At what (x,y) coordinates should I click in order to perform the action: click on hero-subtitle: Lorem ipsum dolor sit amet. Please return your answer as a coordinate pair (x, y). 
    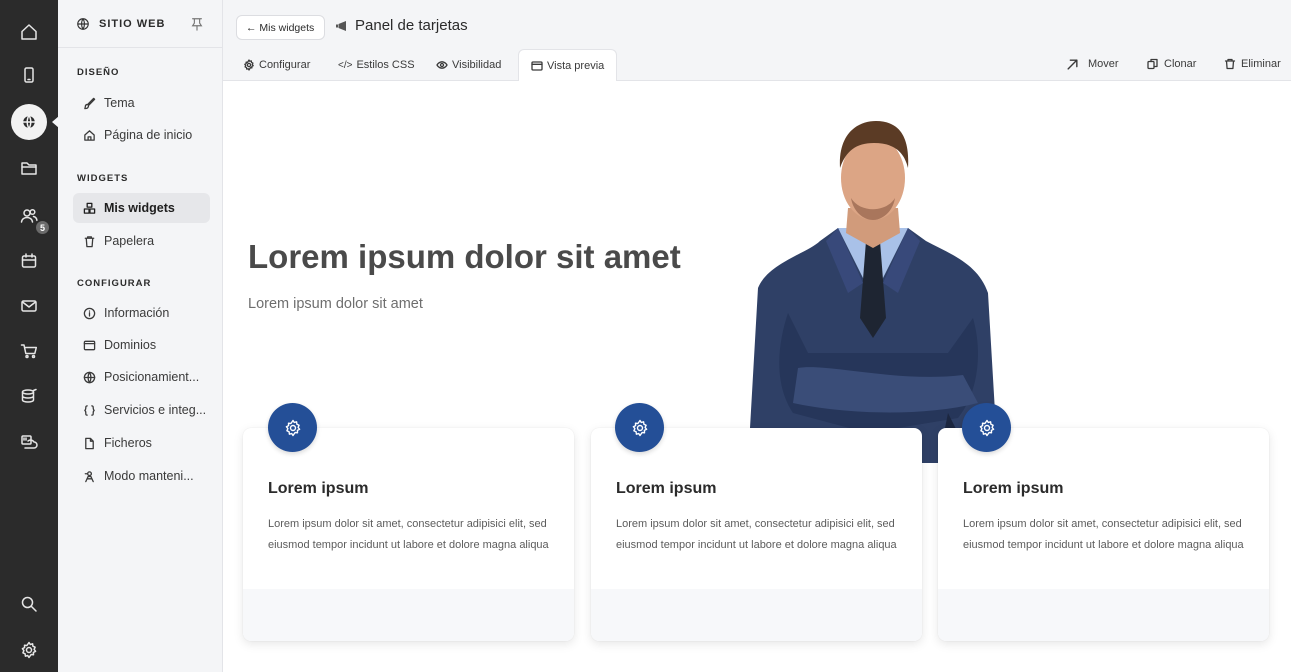
    Looking at the image, I should click on (335, 304).